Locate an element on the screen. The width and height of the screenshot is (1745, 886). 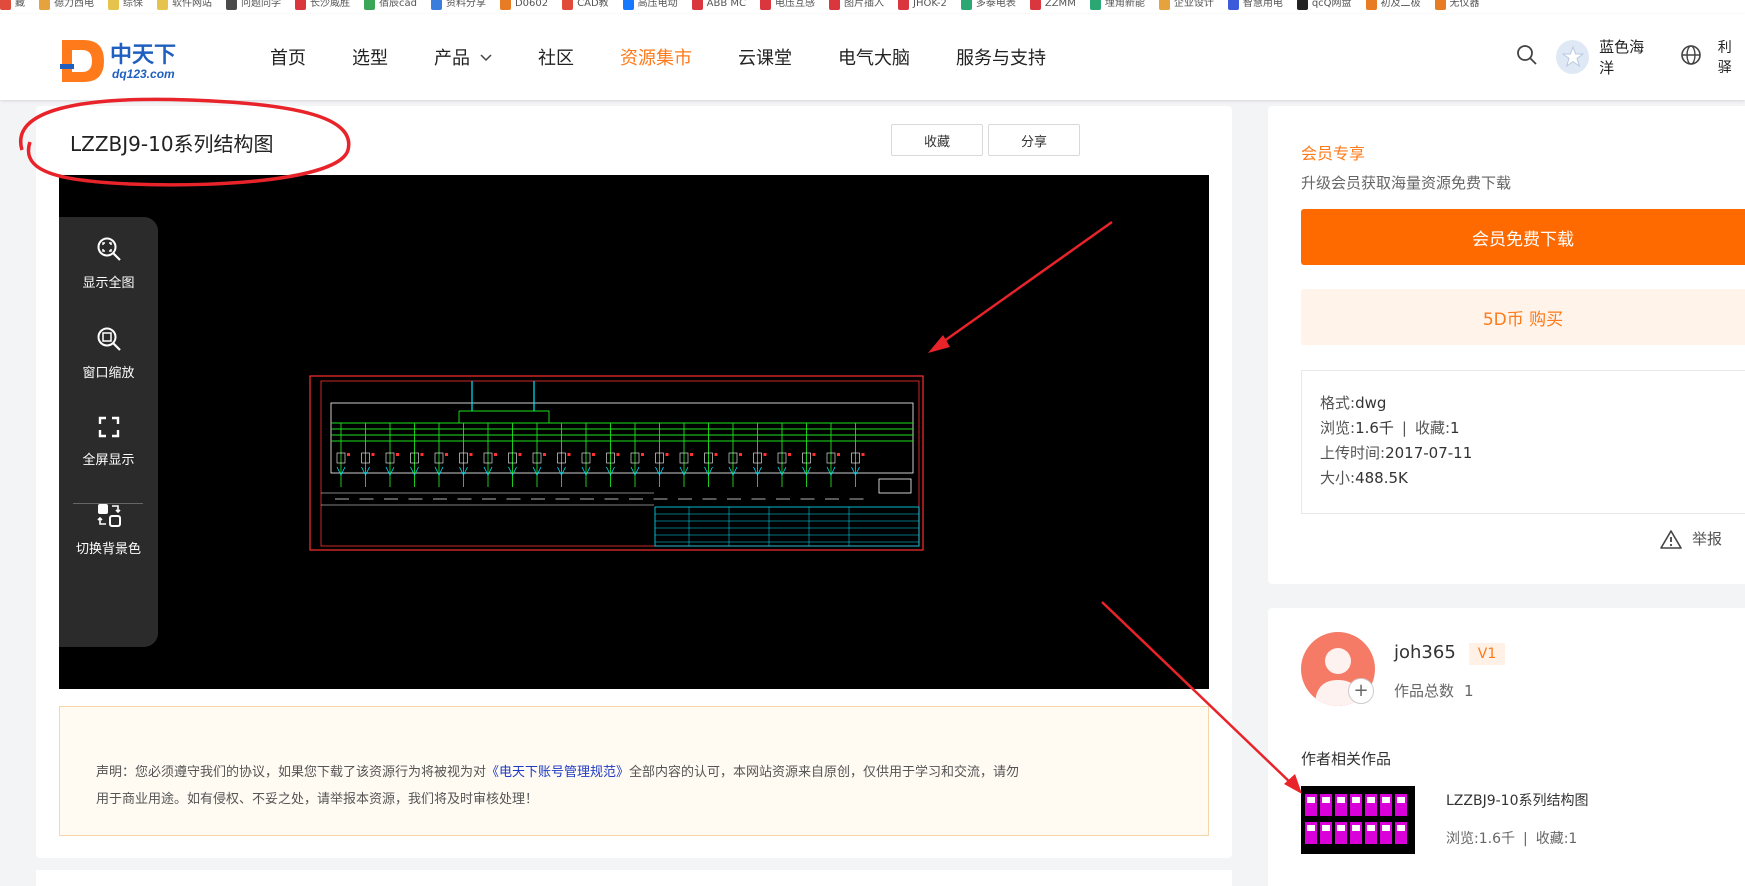
cad-drawing-image is located at coordinates (616, 463).